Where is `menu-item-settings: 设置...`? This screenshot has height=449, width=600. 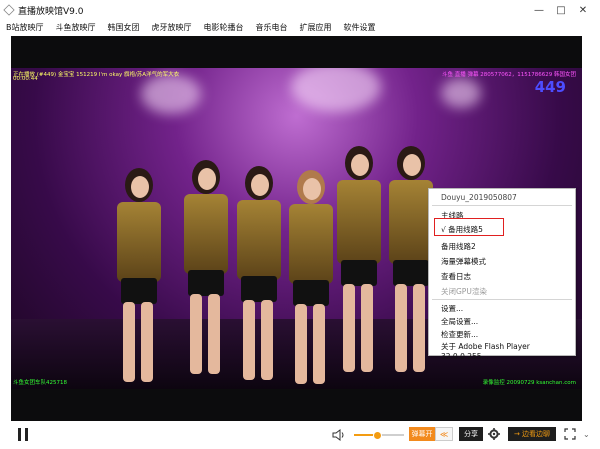 menu-item-settings: 设置... is located at coordinates (452, 308).